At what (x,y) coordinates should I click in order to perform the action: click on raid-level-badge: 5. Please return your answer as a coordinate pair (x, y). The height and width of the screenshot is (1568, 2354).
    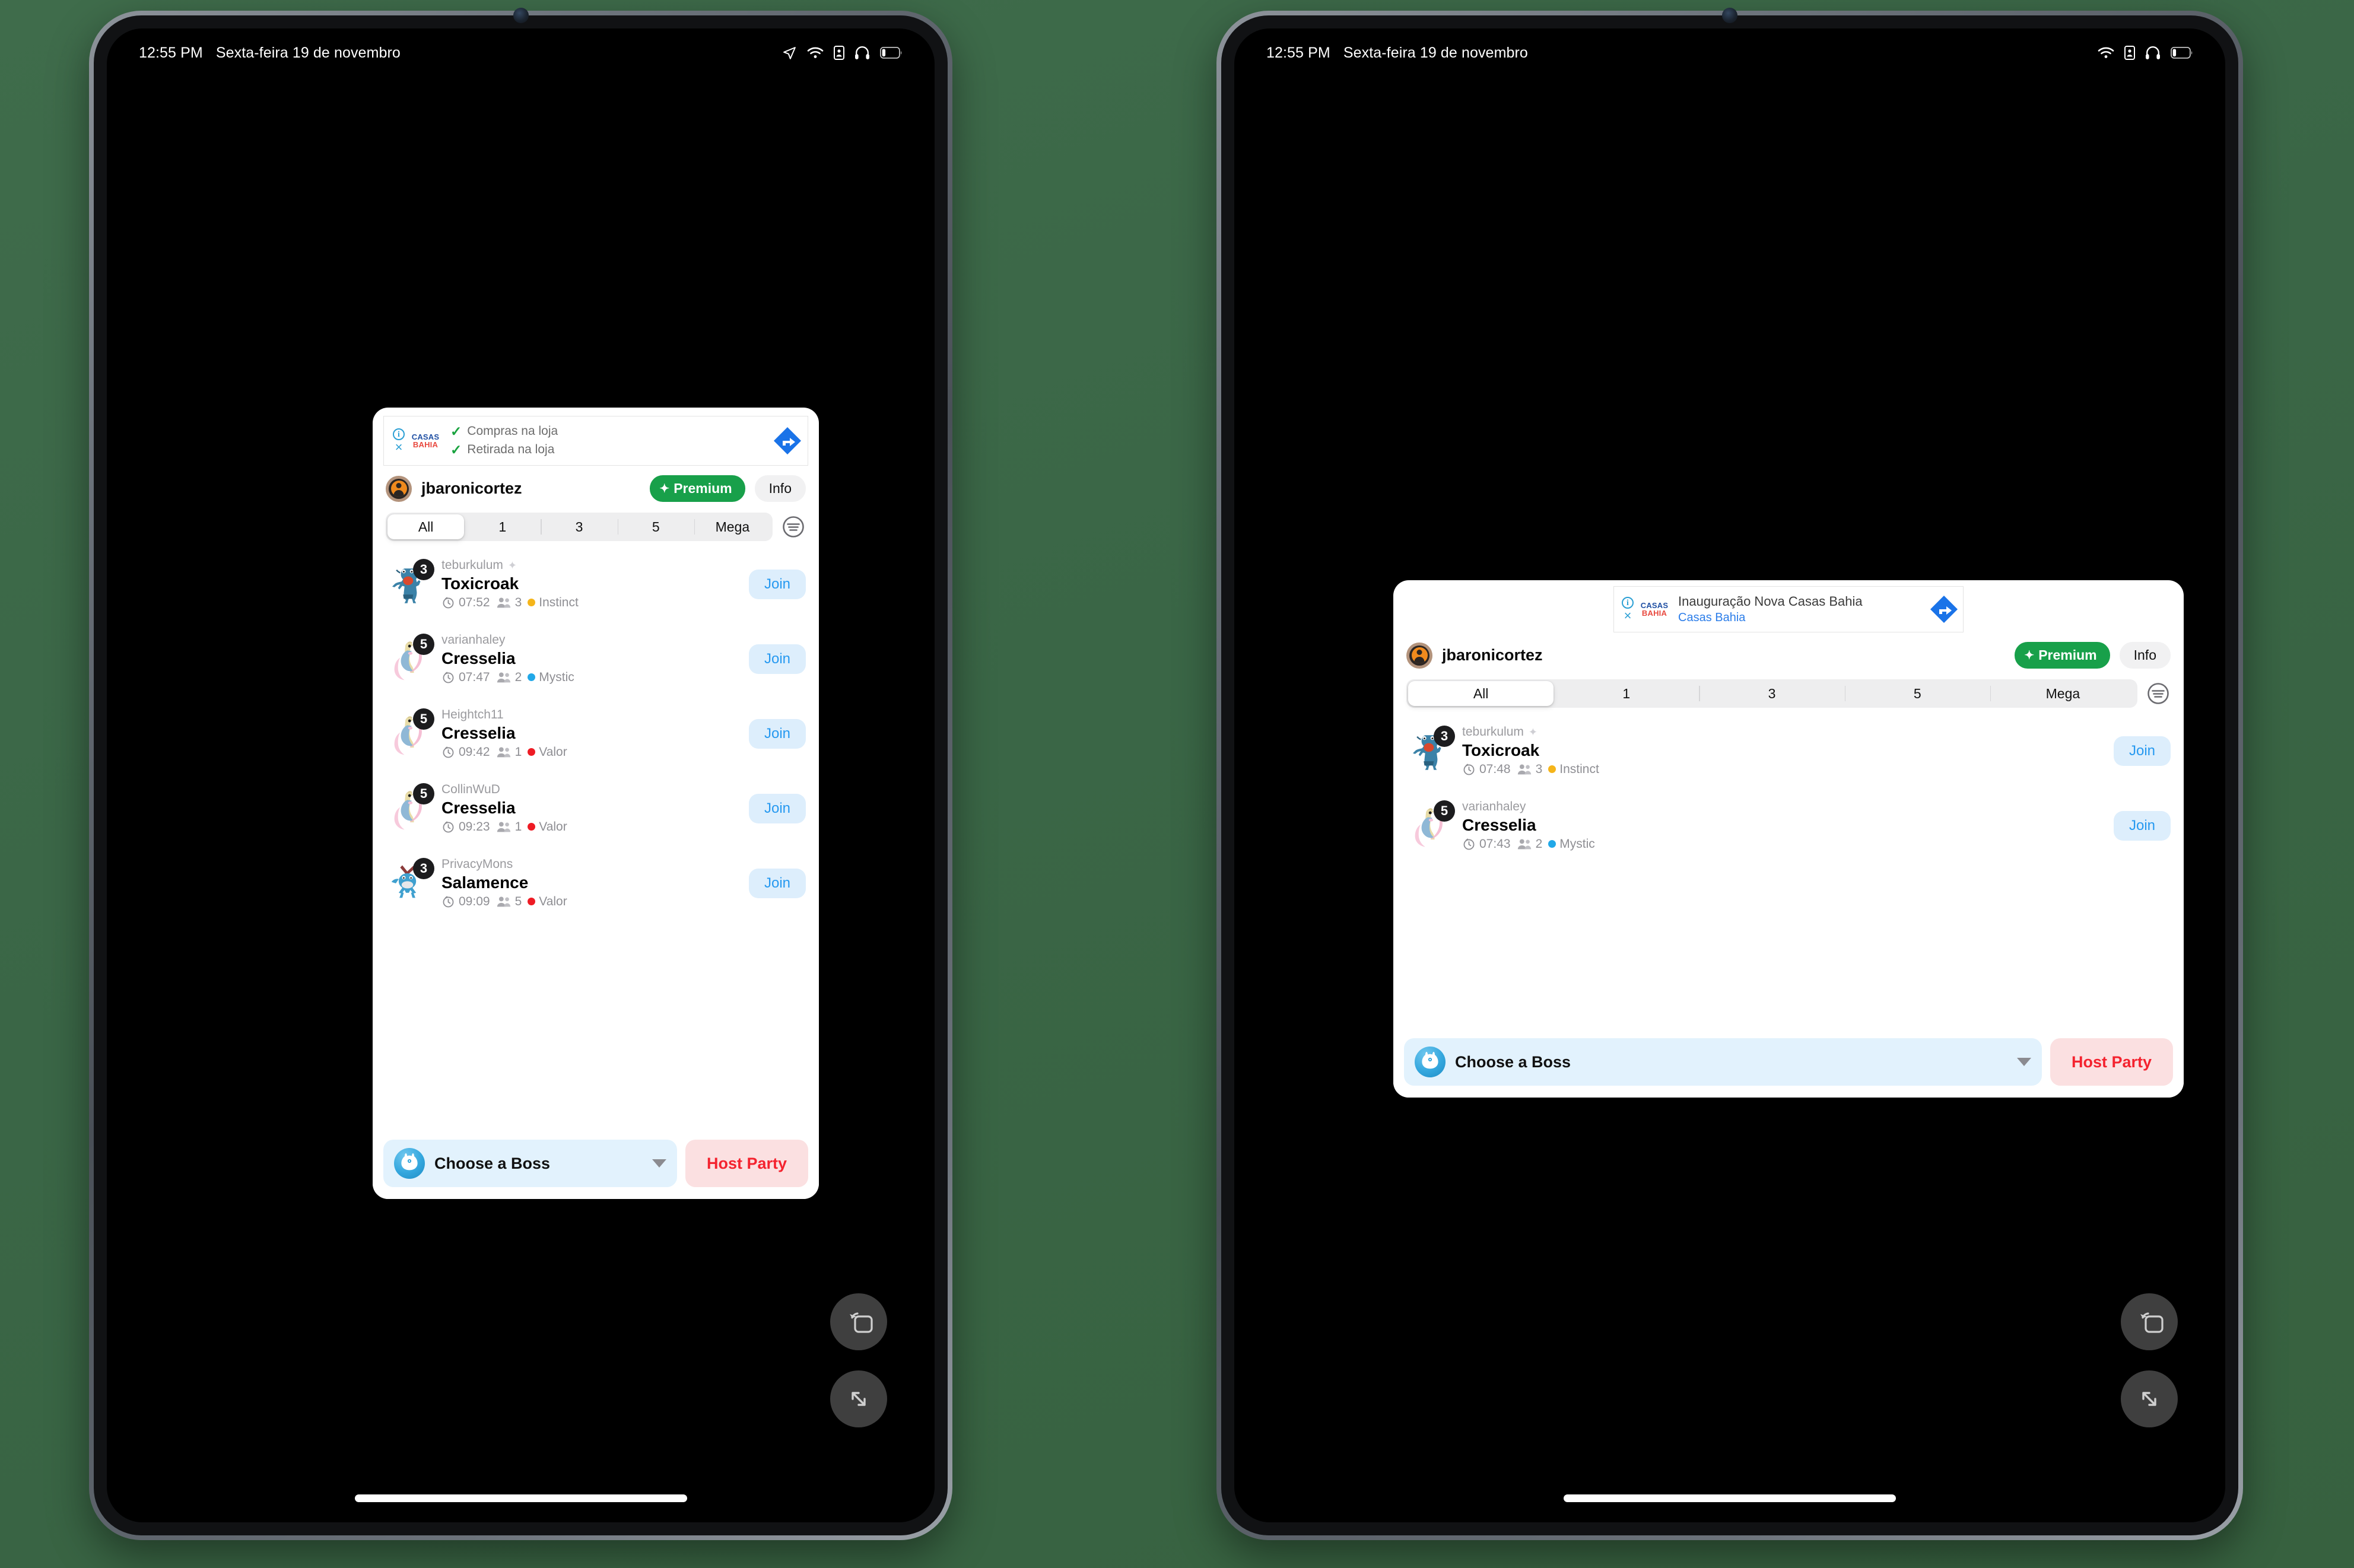
    Looking at the image, I should click on (423, 793).